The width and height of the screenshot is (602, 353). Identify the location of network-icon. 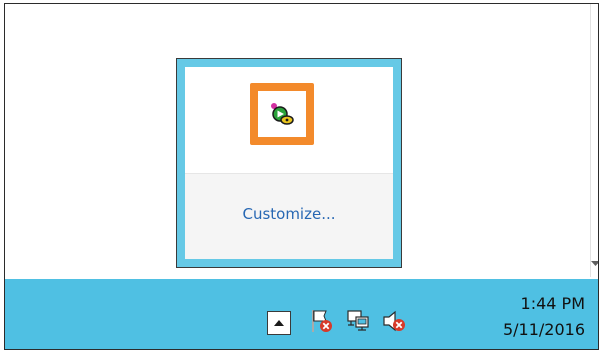
(358, 320).